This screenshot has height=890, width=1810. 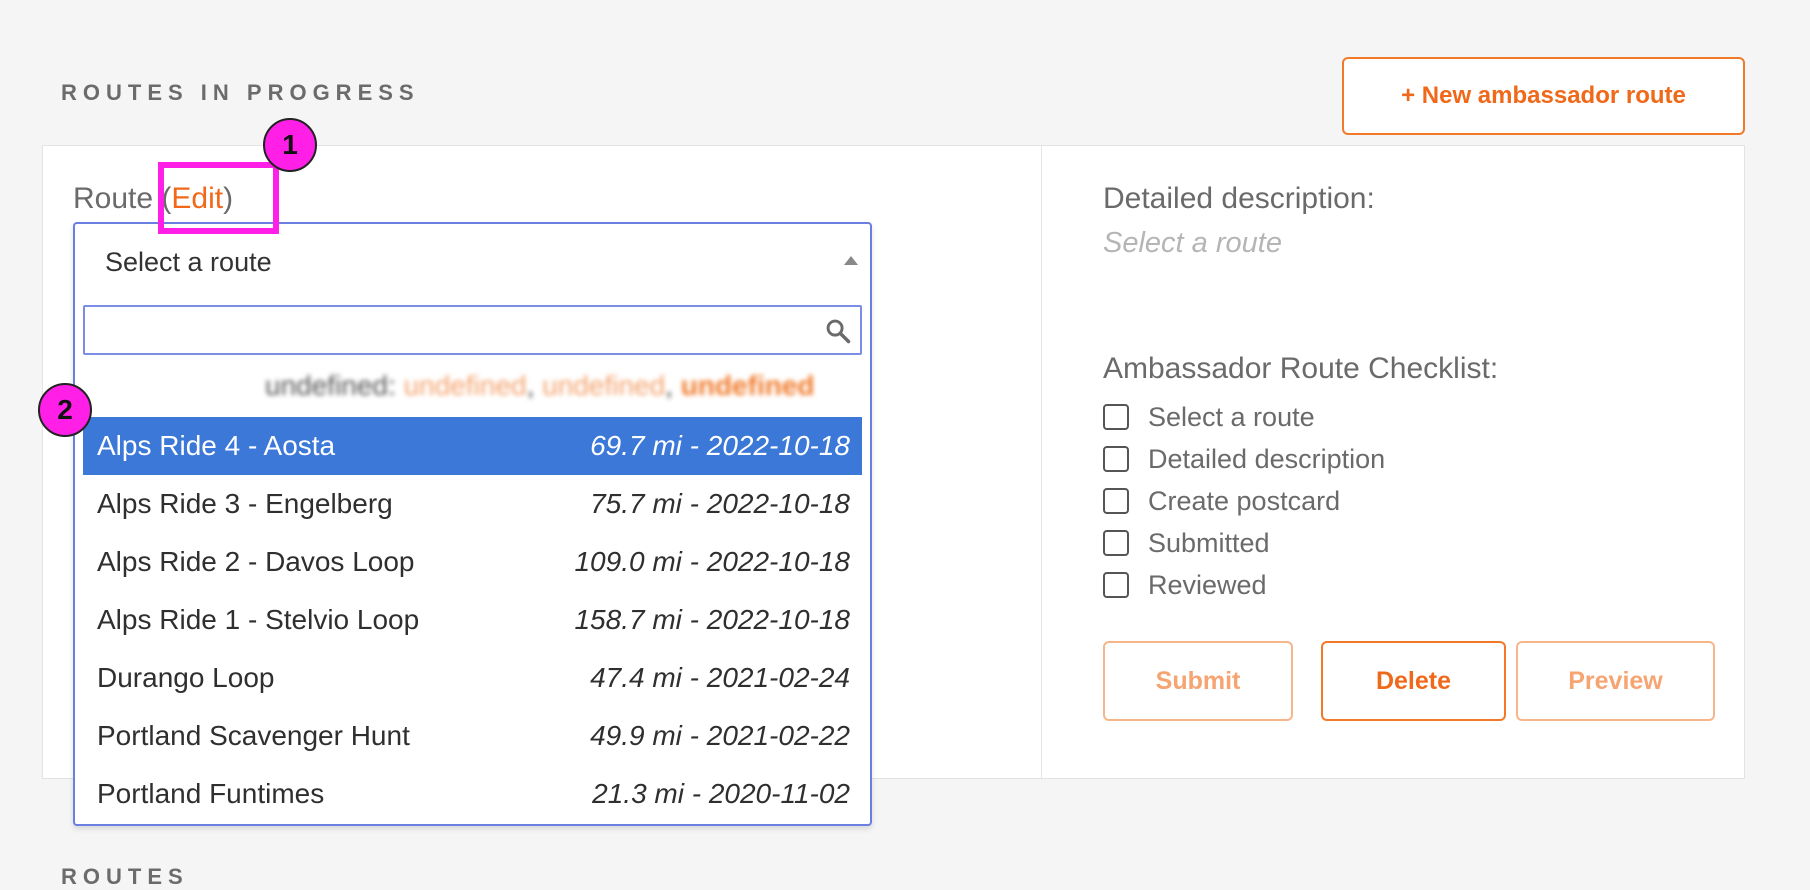 I want to click on annotation-marker-1: 1, so click(x=290, y=145).